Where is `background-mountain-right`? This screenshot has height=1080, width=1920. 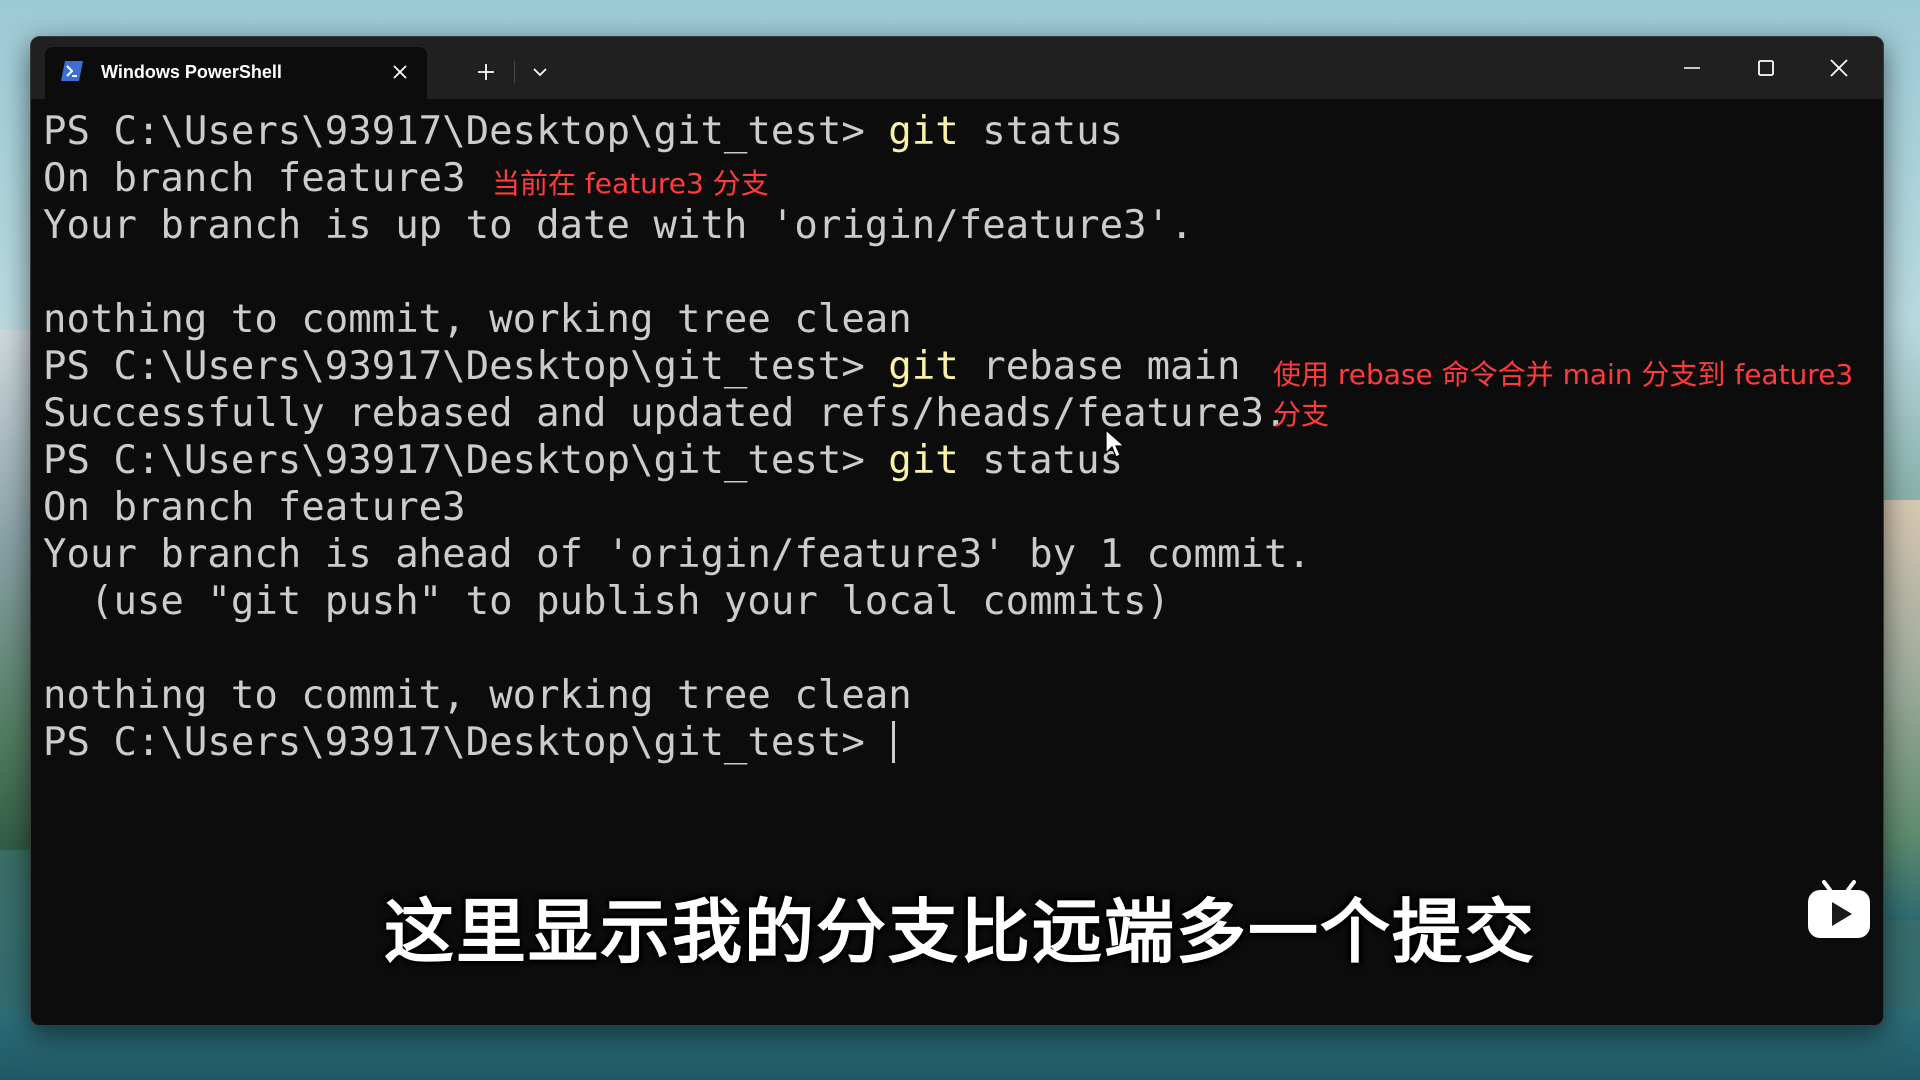 background-mountain-right is located at coordinates (1900, 710).